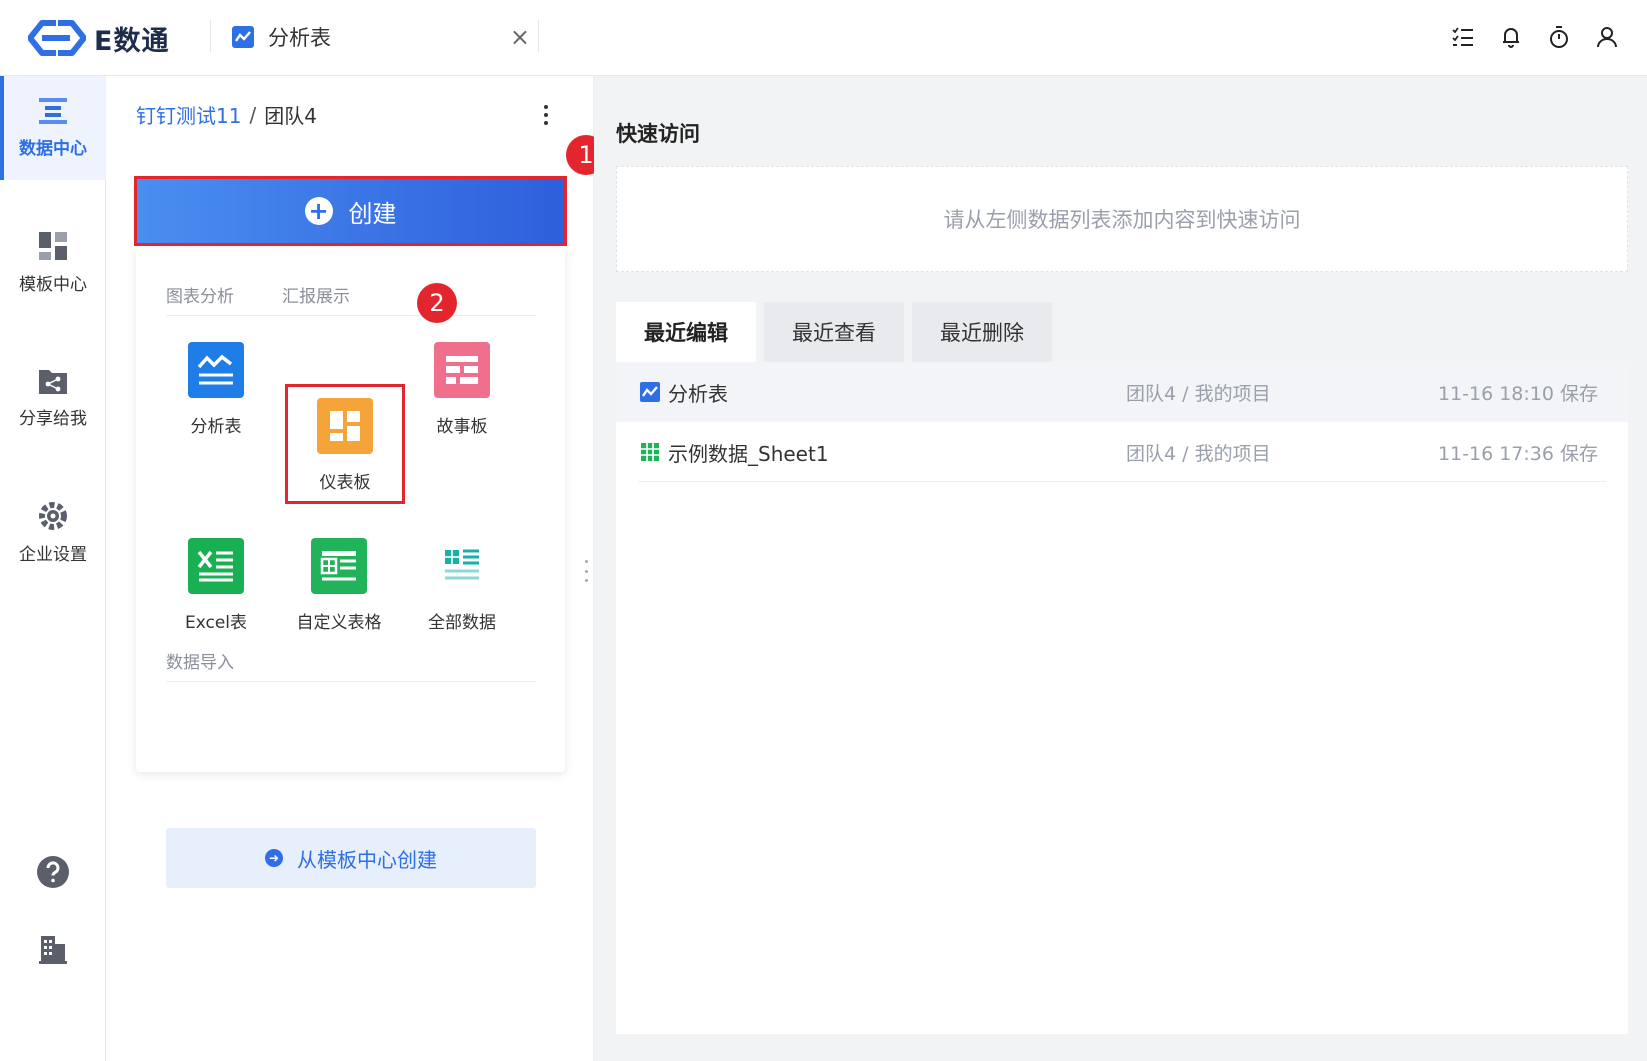  What do you see at coordinates (216, 566) in the screenshot?
I see `excel-icon` at bounding box center [216, 566].